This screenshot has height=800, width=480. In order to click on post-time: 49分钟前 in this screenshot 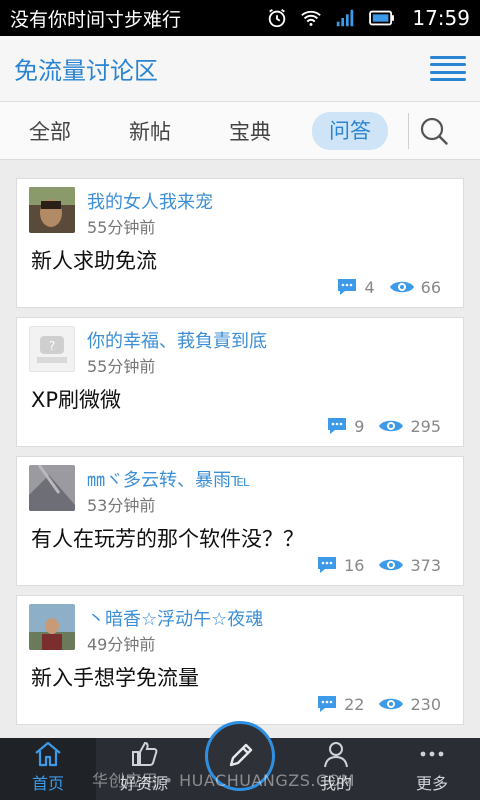, I will do `click(121, 644)`.